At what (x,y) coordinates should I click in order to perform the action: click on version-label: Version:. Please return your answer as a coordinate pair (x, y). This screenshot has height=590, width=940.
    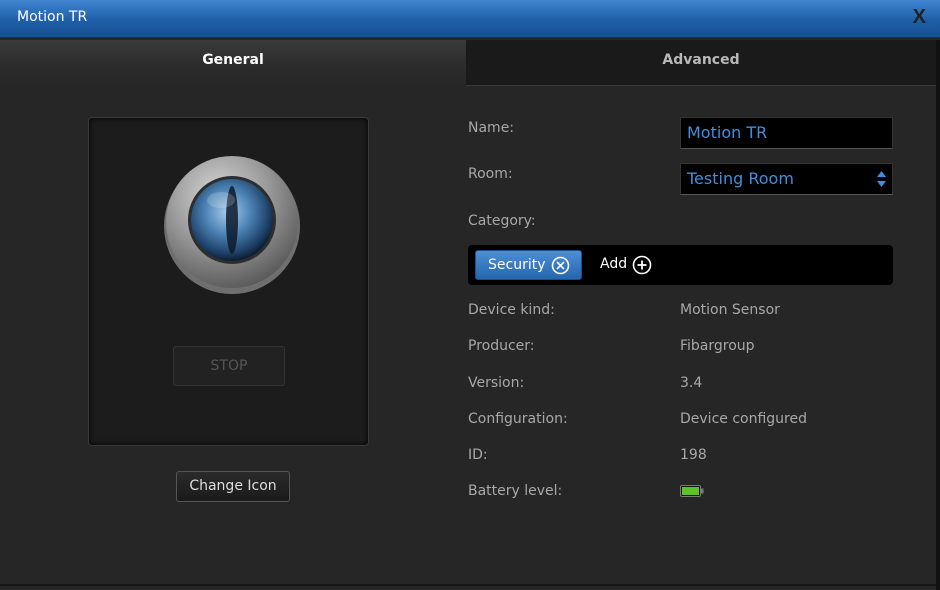
    Looking at the image, I should click on (496, 383).